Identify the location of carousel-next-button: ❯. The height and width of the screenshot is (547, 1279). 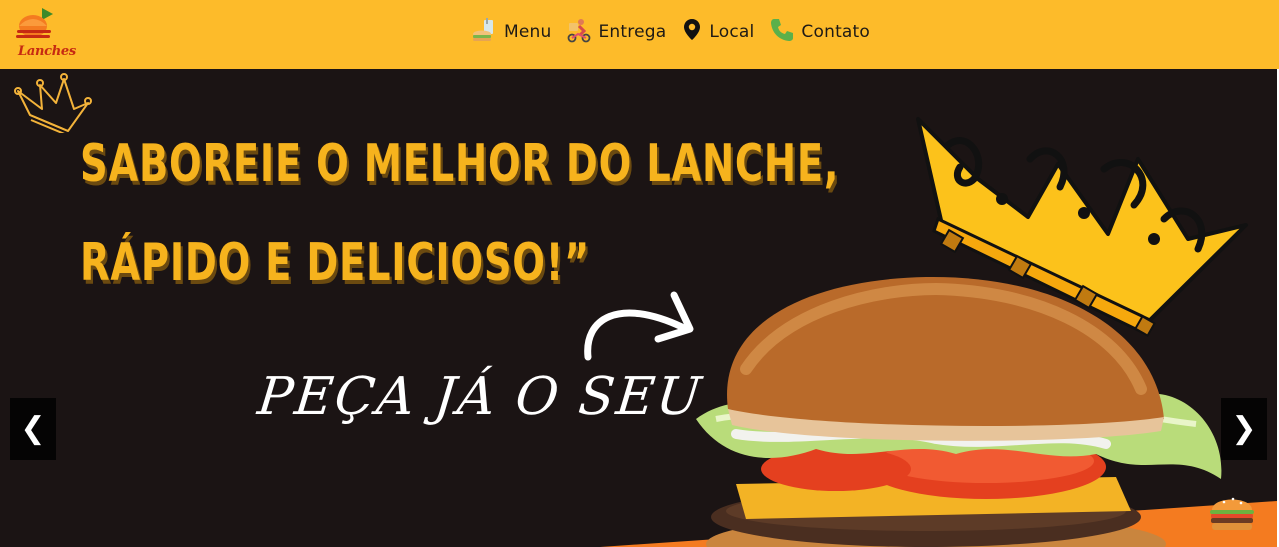
(1244, 429).